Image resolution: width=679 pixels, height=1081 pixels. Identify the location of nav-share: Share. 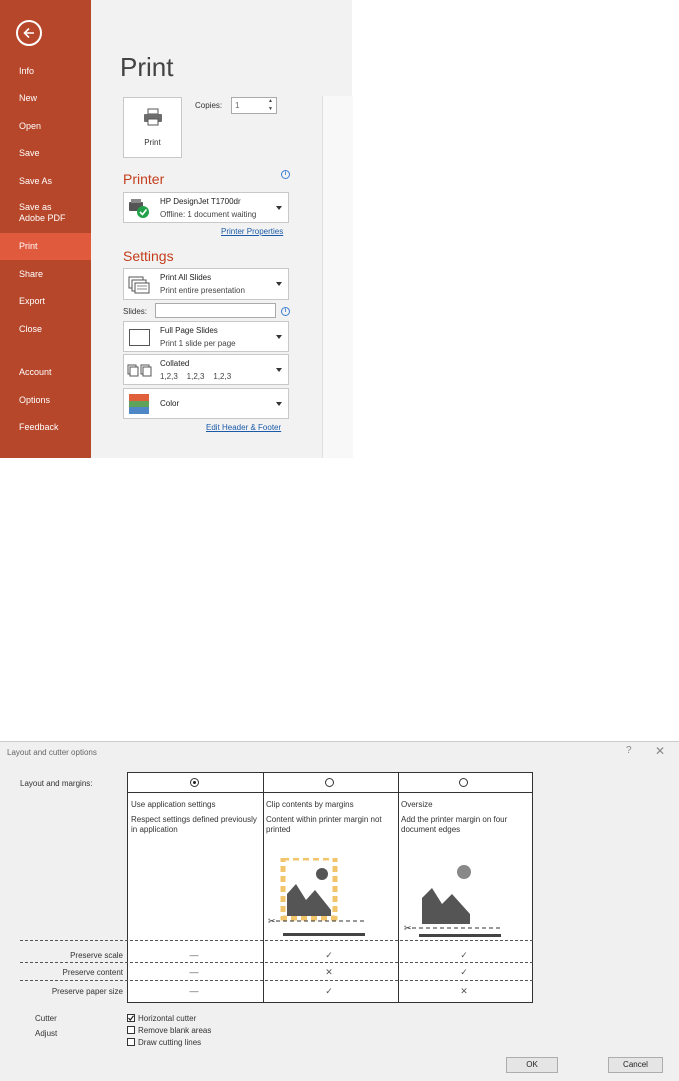
(45, 274).